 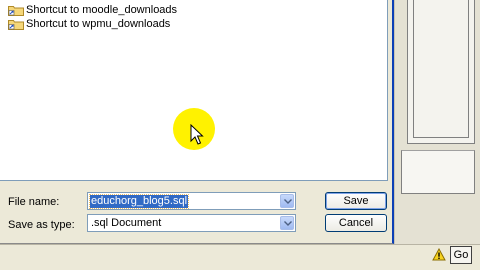 I want to click on background-panel-inner, so click(x=441, y=69).